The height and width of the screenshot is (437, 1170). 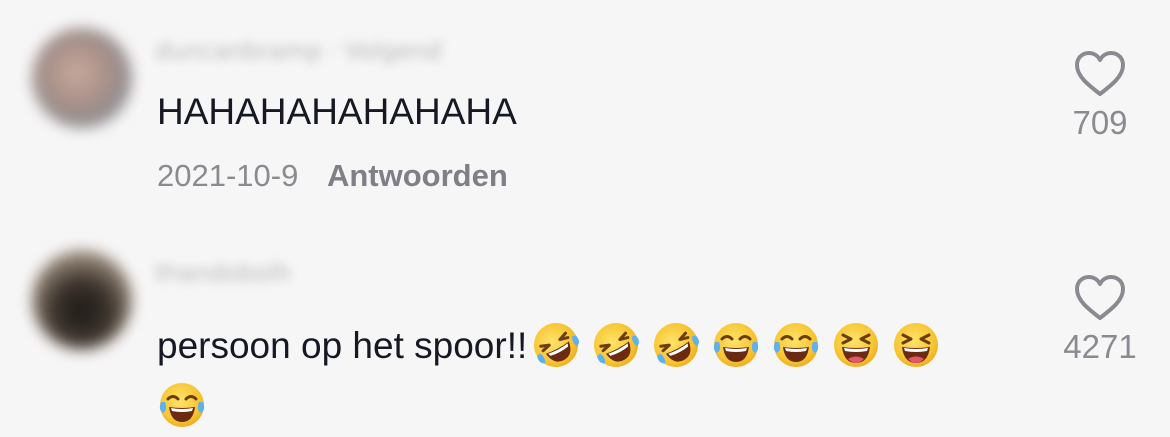 What do you see at coordinates (228, 175) in the screenshot?
I see `comment-date: 2021-10-9` at bounding box center [228, 175].